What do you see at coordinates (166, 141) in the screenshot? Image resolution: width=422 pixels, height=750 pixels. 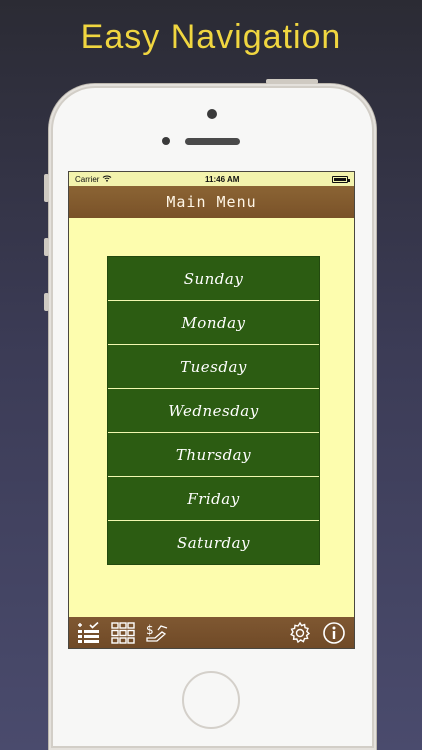 I see `proximity-sensor` at bounding box center [166, 141].